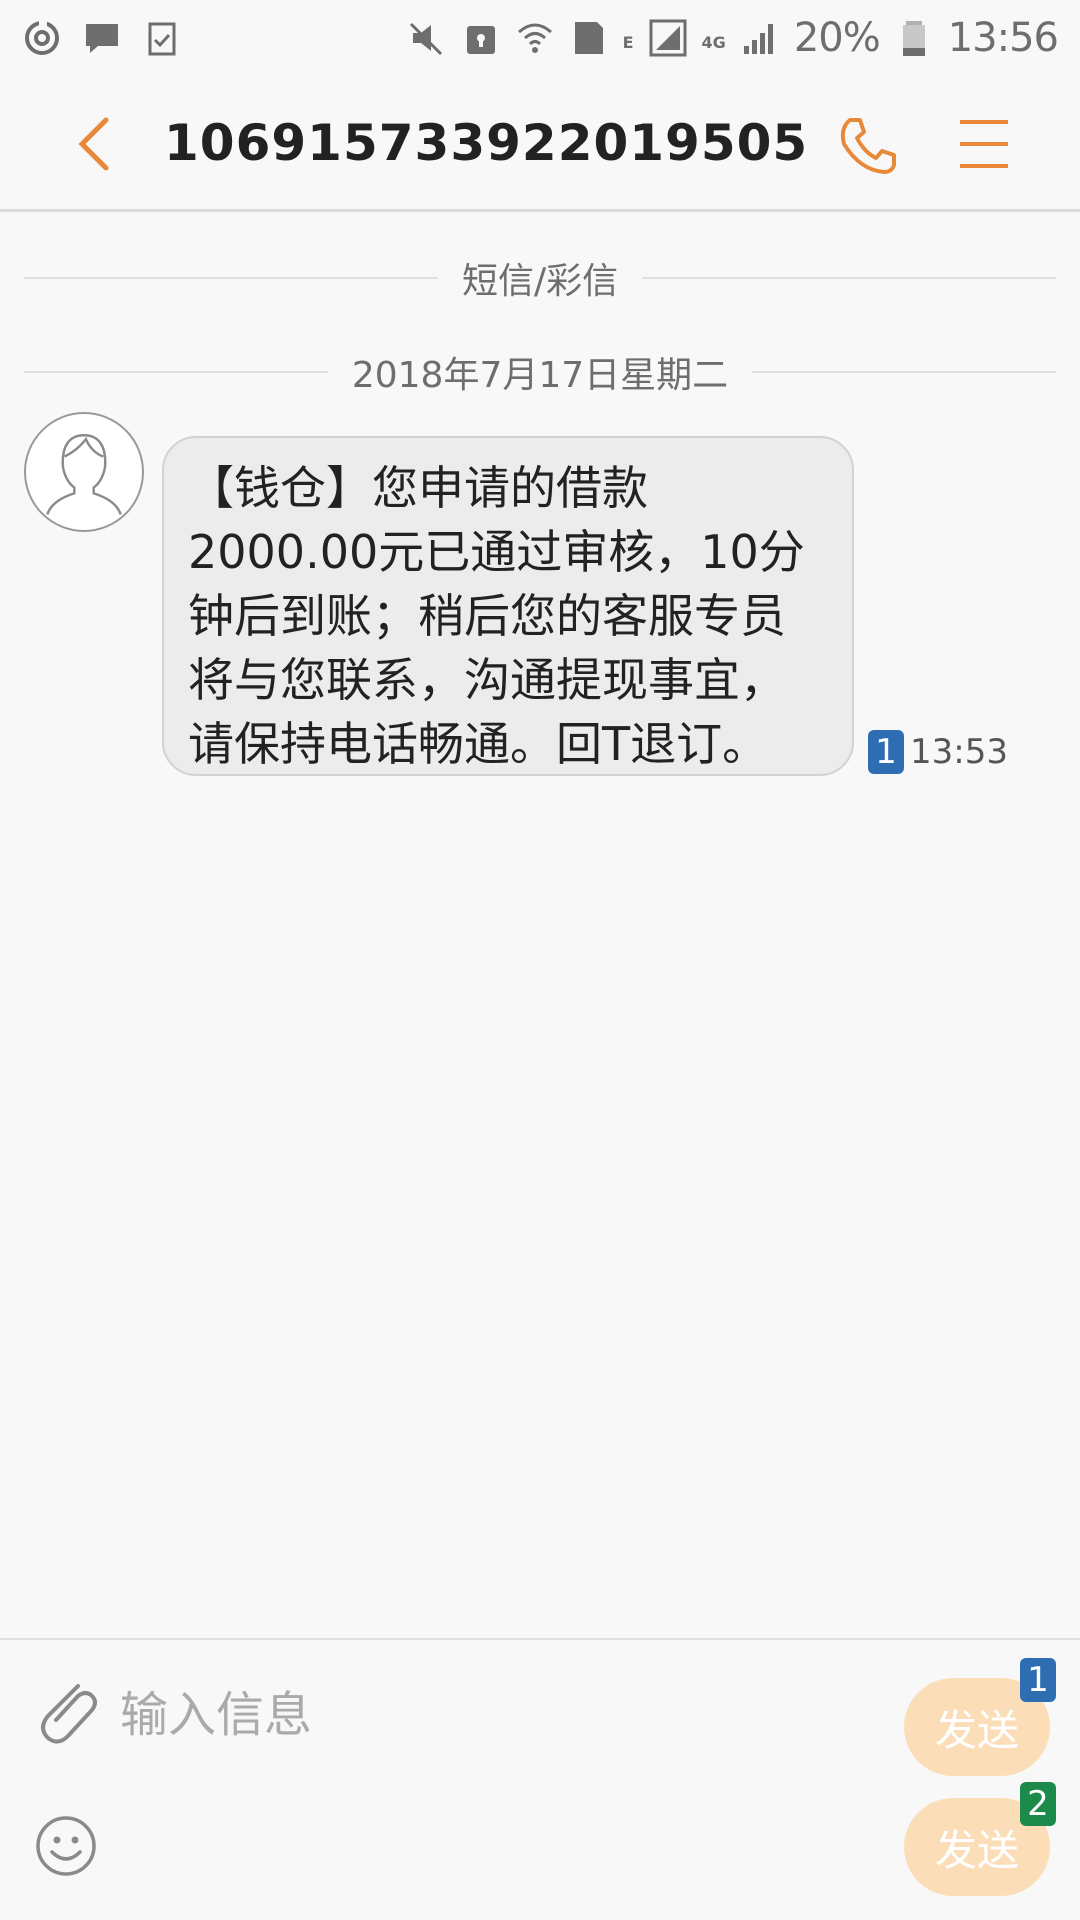 The height and width of the screenshot is (1920, 1080). Describe the element at coordinates (1038, 1680) in the screenshot. I see `send-sim1-badge: 1` at that location.